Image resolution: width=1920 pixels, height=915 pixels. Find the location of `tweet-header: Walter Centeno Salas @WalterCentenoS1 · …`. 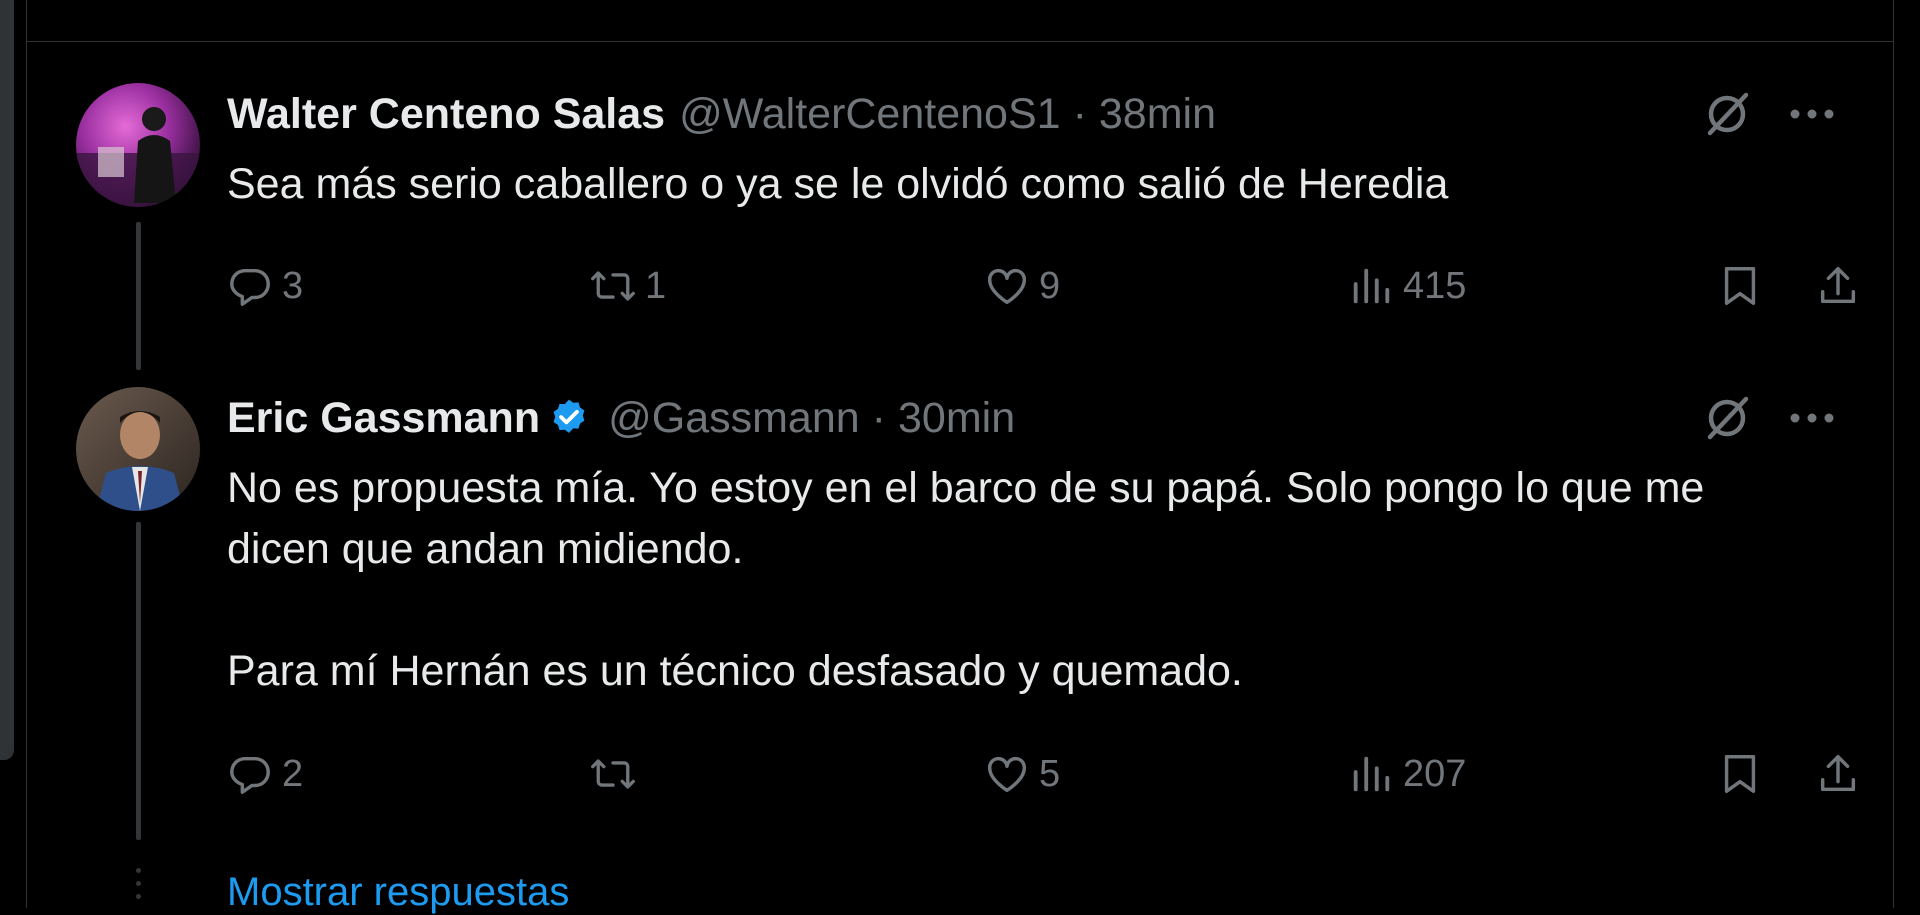

tweet-header: Walter Centeno Salas @WalterCentenoS1 · … is located at coordinates (721, 114).